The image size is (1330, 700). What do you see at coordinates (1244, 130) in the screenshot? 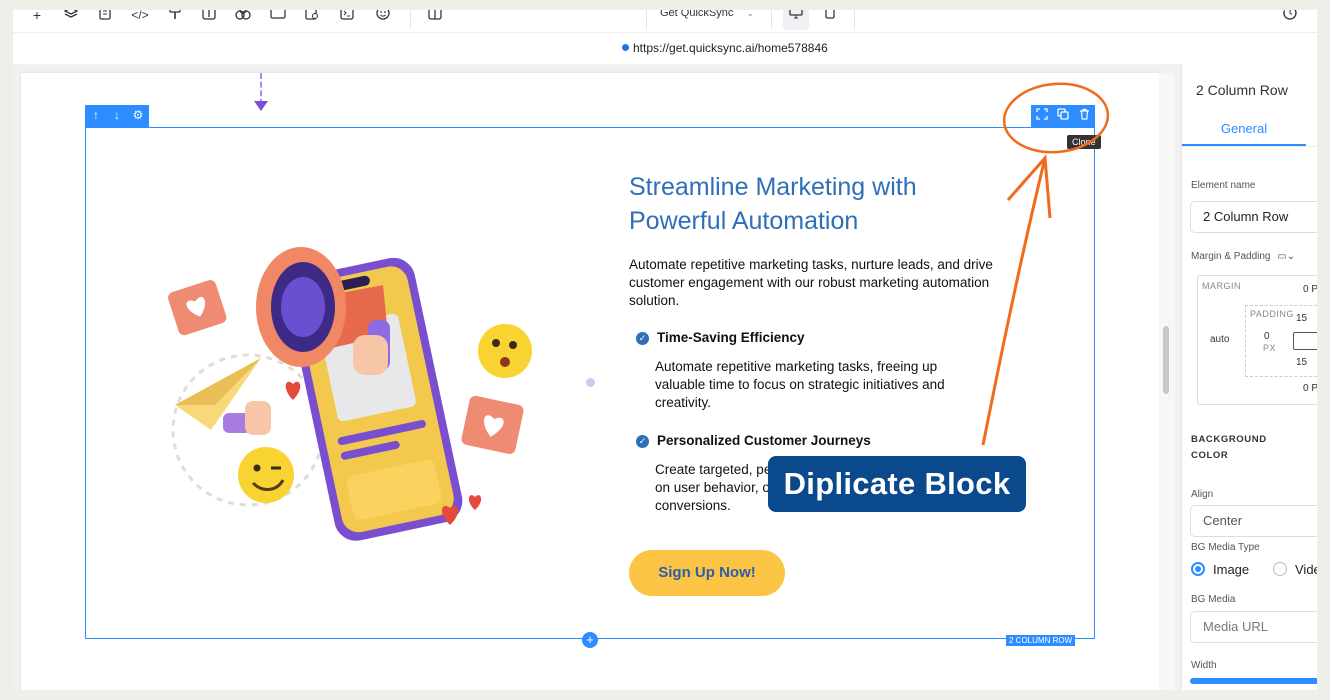
I see `tab-general: General` at bounding box center [1244, 130].